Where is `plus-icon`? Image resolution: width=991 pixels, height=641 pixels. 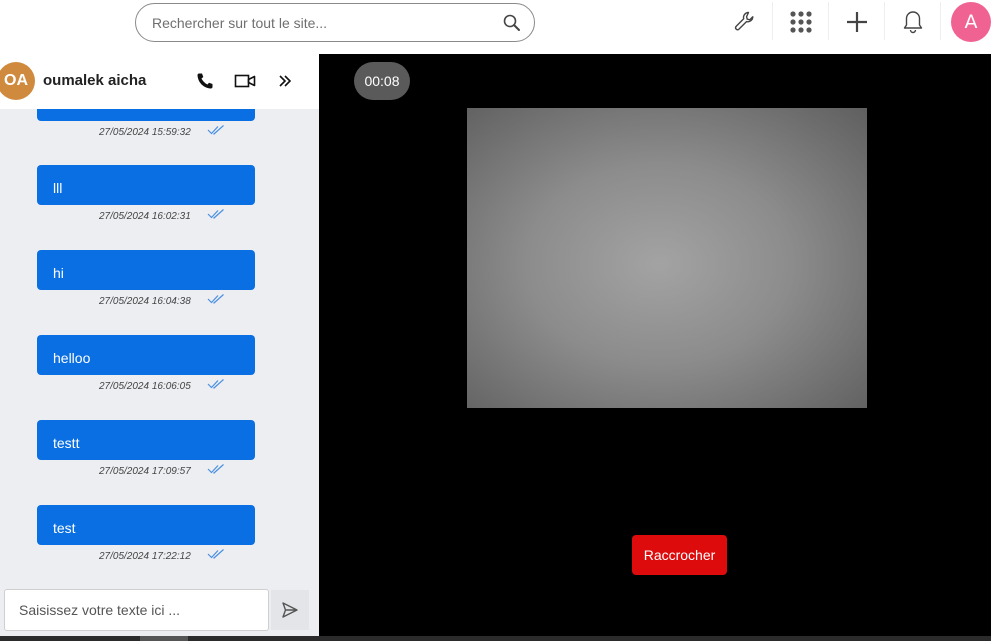
plus-icon is located at coordinates (857, 22).